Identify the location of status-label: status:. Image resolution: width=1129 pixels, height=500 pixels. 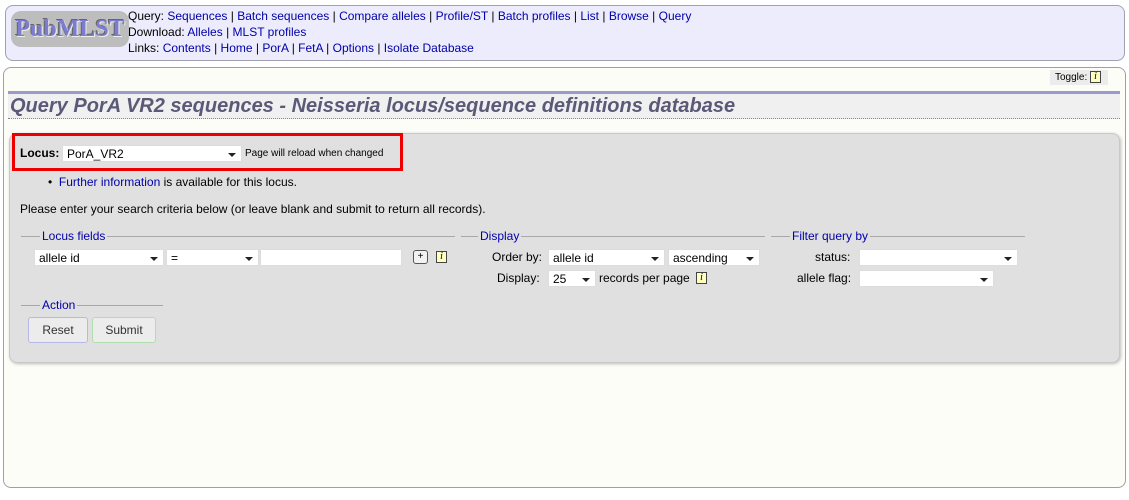
(833, 257).